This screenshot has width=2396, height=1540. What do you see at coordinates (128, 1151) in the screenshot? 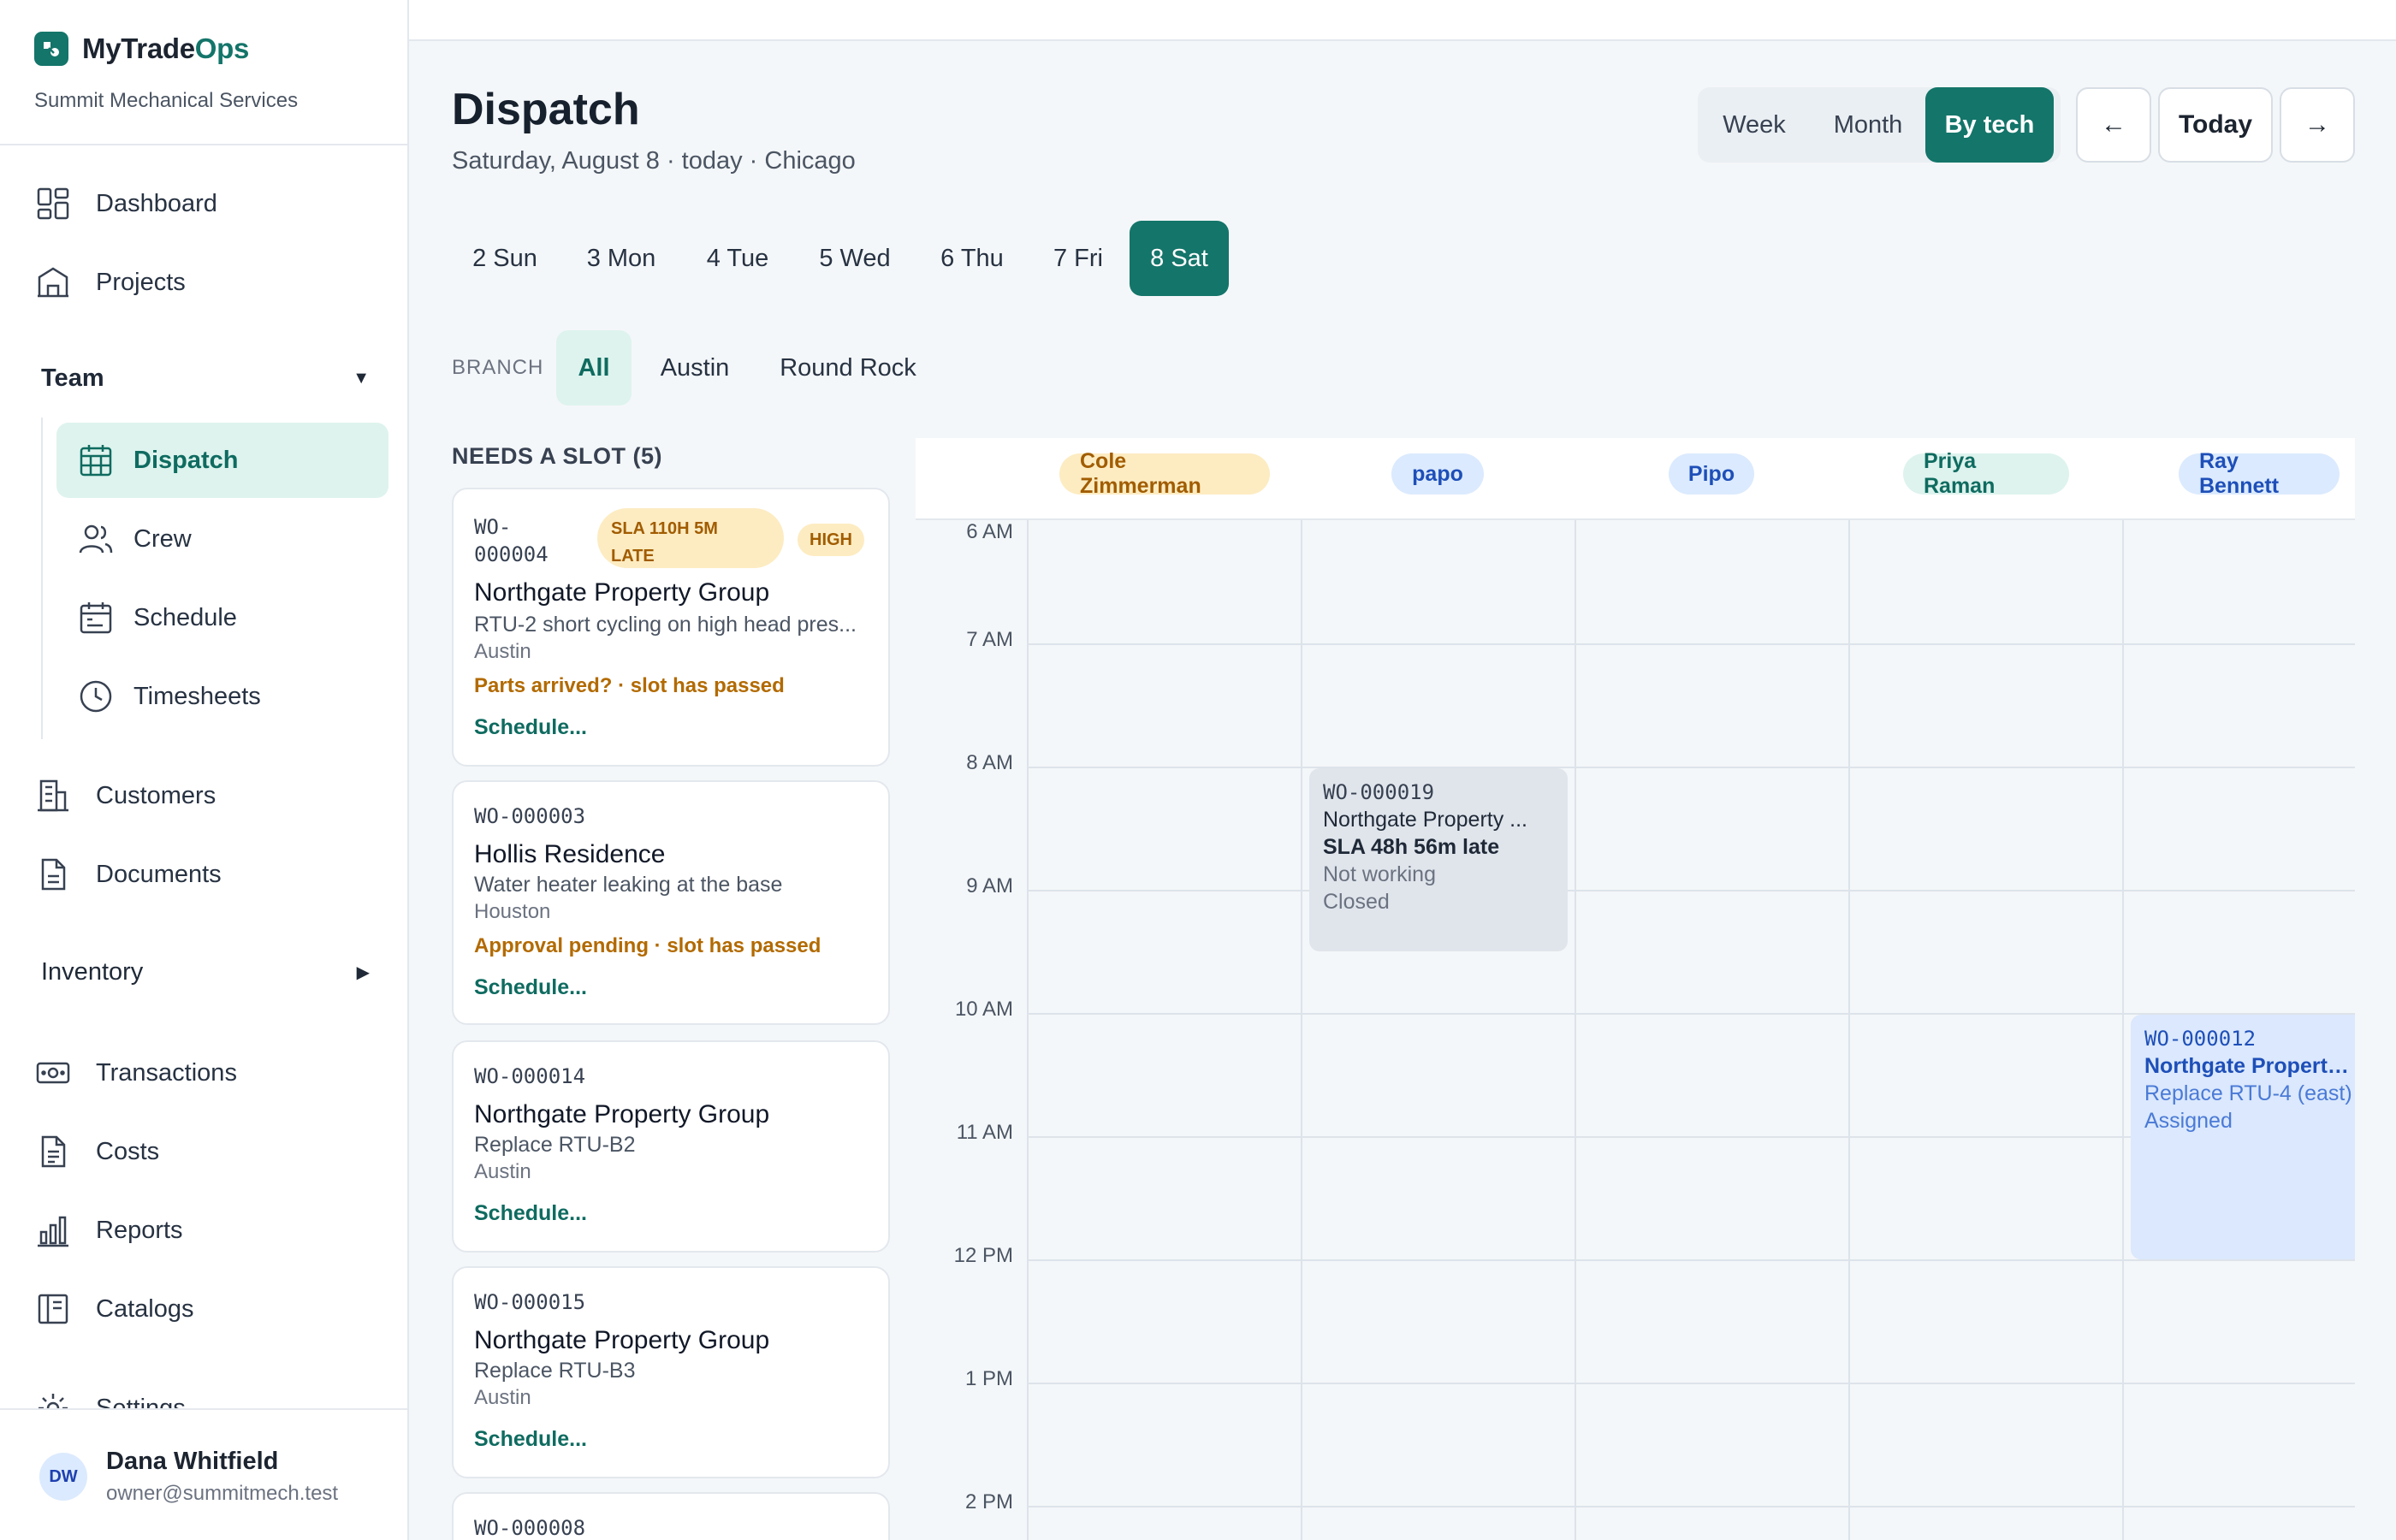
I see `nav-label: Costs` at bounding box center [128, 1151].